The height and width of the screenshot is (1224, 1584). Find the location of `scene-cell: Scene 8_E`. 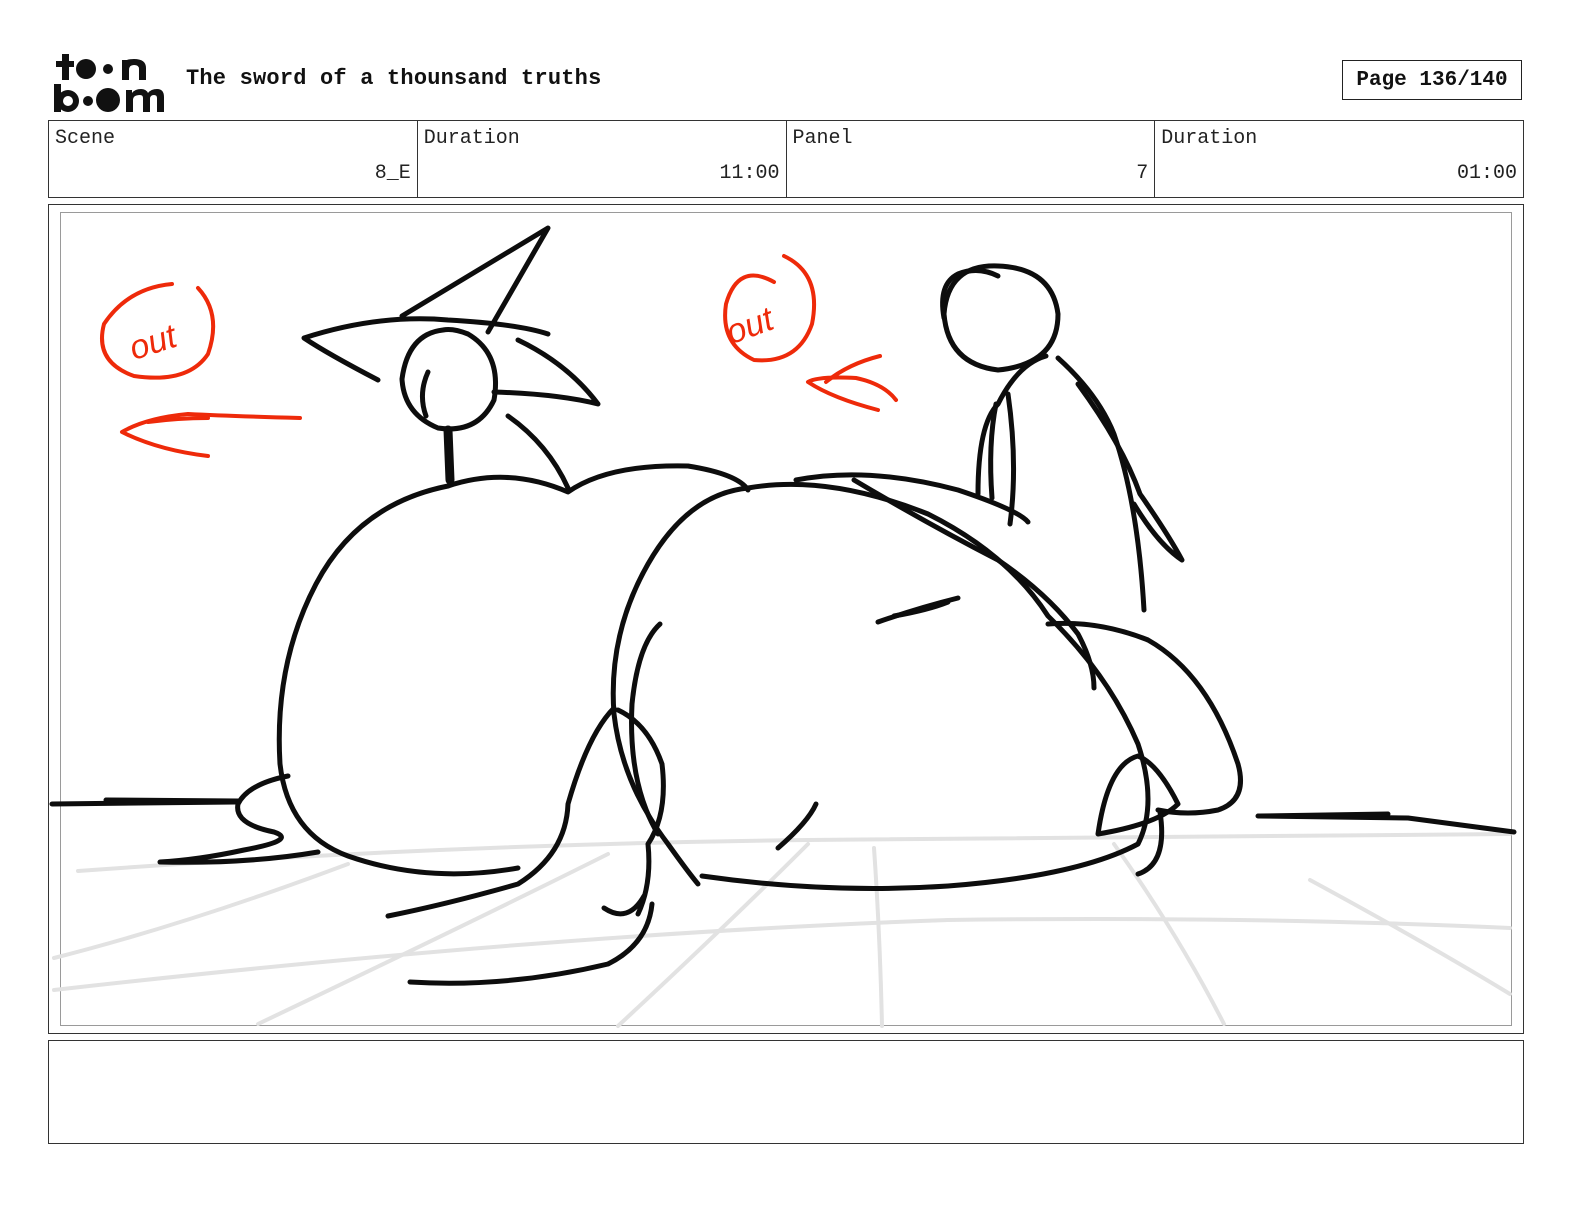

scene-cell: Scene 8_E is located at coordinates (233, 159).